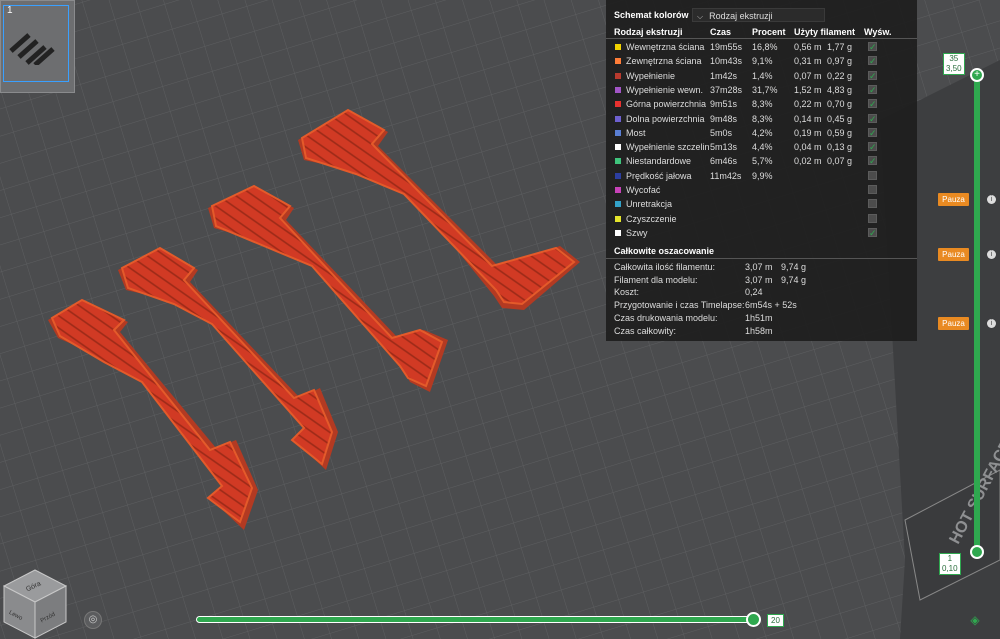 This screenshot has height=639, width=1000. I want to click on filament-weight: 0,07 g, so click(840, 161).